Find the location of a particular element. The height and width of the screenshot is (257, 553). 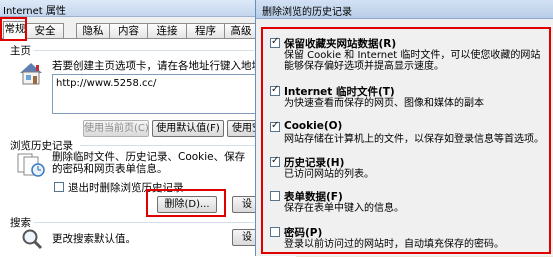

search-description: 更改搜索默认值。 is located at coordinates (94, 239).